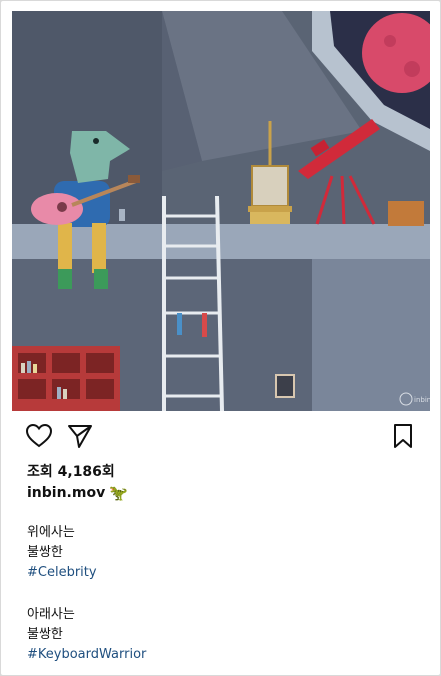 This screenshot has height=676, width=441. I want to click on dinosaur-emoji-icon: 🦖, so click(118, 492).